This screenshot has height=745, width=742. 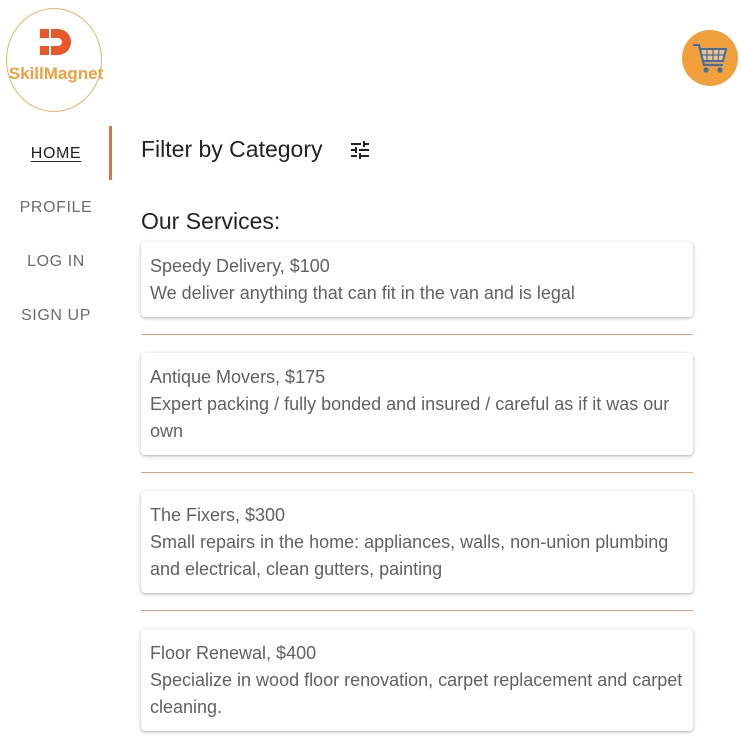 I want to click on tune-icon, so click(x=359, y=149).